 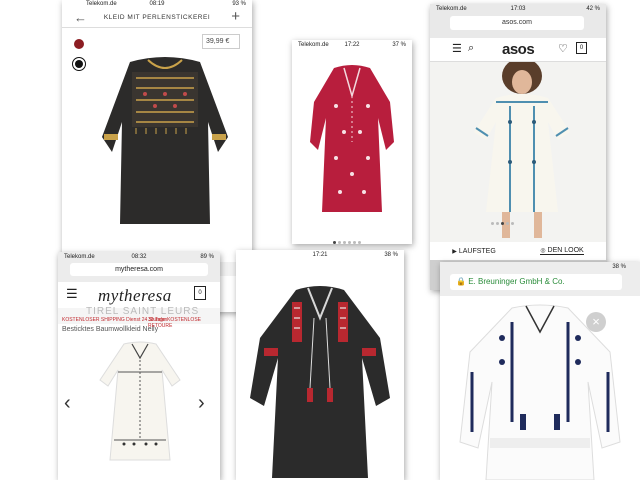 I want to click on time-label: 17:22, so click(x=352, y=45).